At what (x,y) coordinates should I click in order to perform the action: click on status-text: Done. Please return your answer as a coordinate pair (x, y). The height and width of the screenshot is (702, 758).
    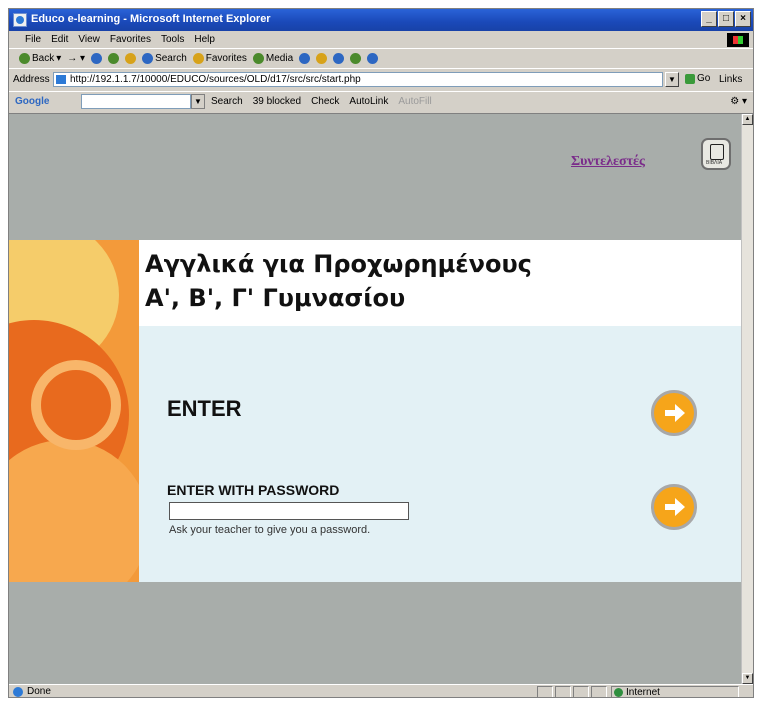
    Looking at the image, I should click on (39, 691).